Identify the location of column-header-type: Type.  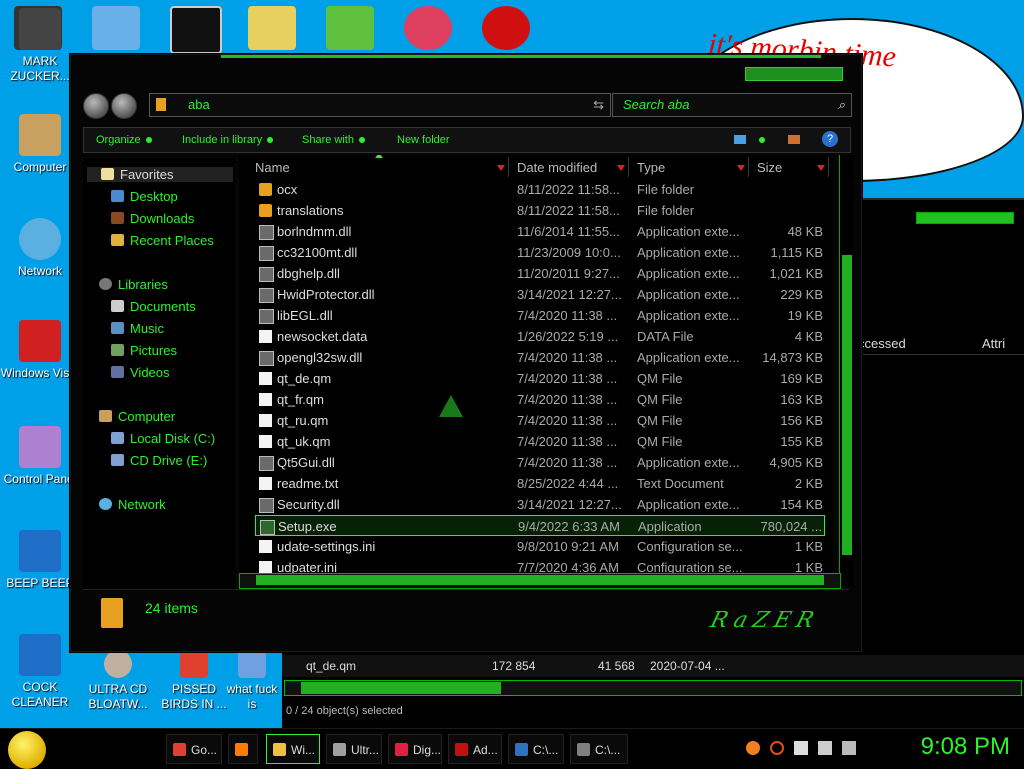
(690, 167).